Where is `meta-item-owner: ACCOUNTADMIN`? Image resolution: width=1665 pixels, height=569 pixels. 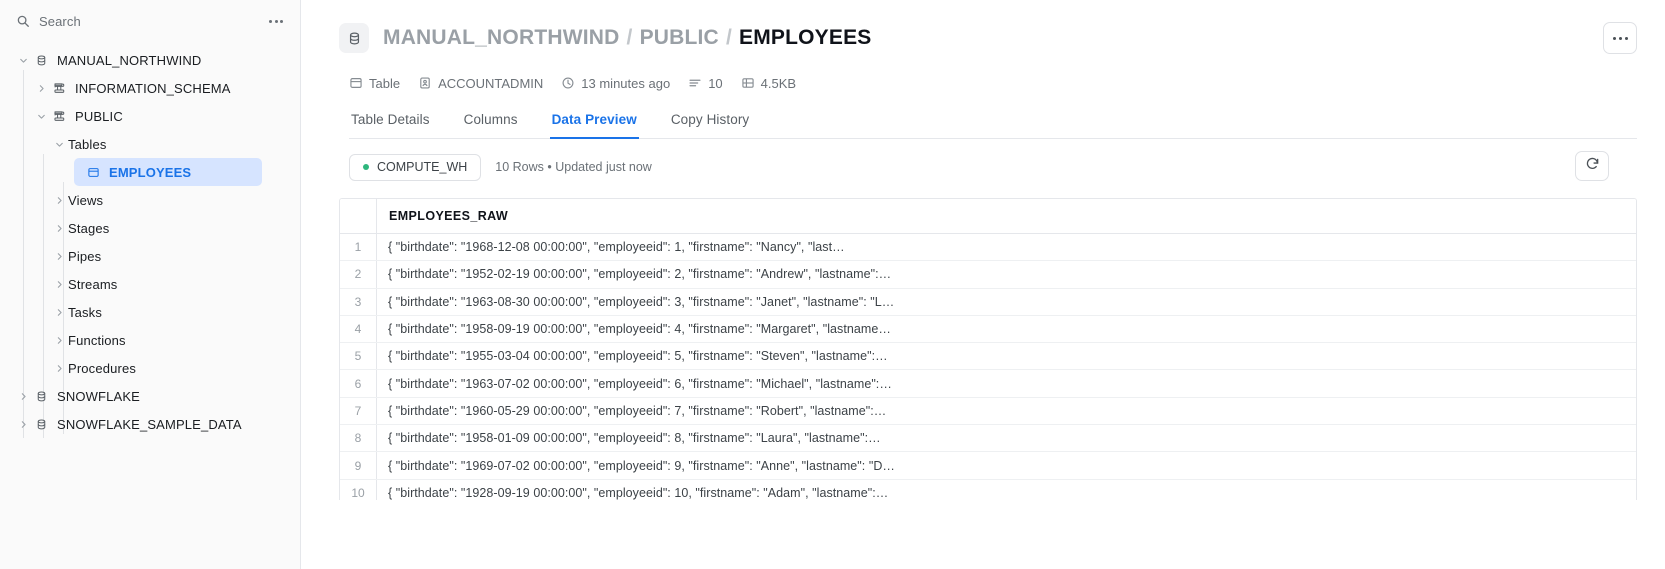 meta-item-owner: ACCOUNTADMIN is located at coordinates (480, 83).